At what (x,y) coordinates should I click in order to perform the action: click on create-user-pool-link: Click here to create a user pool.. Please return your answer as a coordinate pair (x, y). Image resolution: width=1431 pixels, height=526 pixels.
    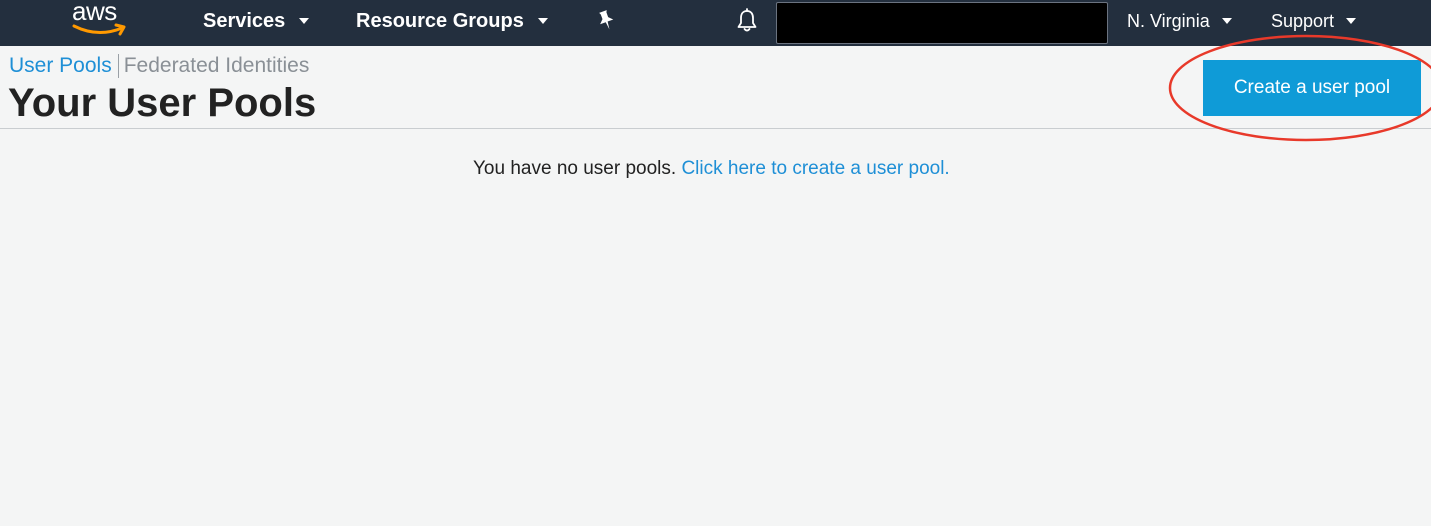
    Looking at the image, I should click on (815, 168).